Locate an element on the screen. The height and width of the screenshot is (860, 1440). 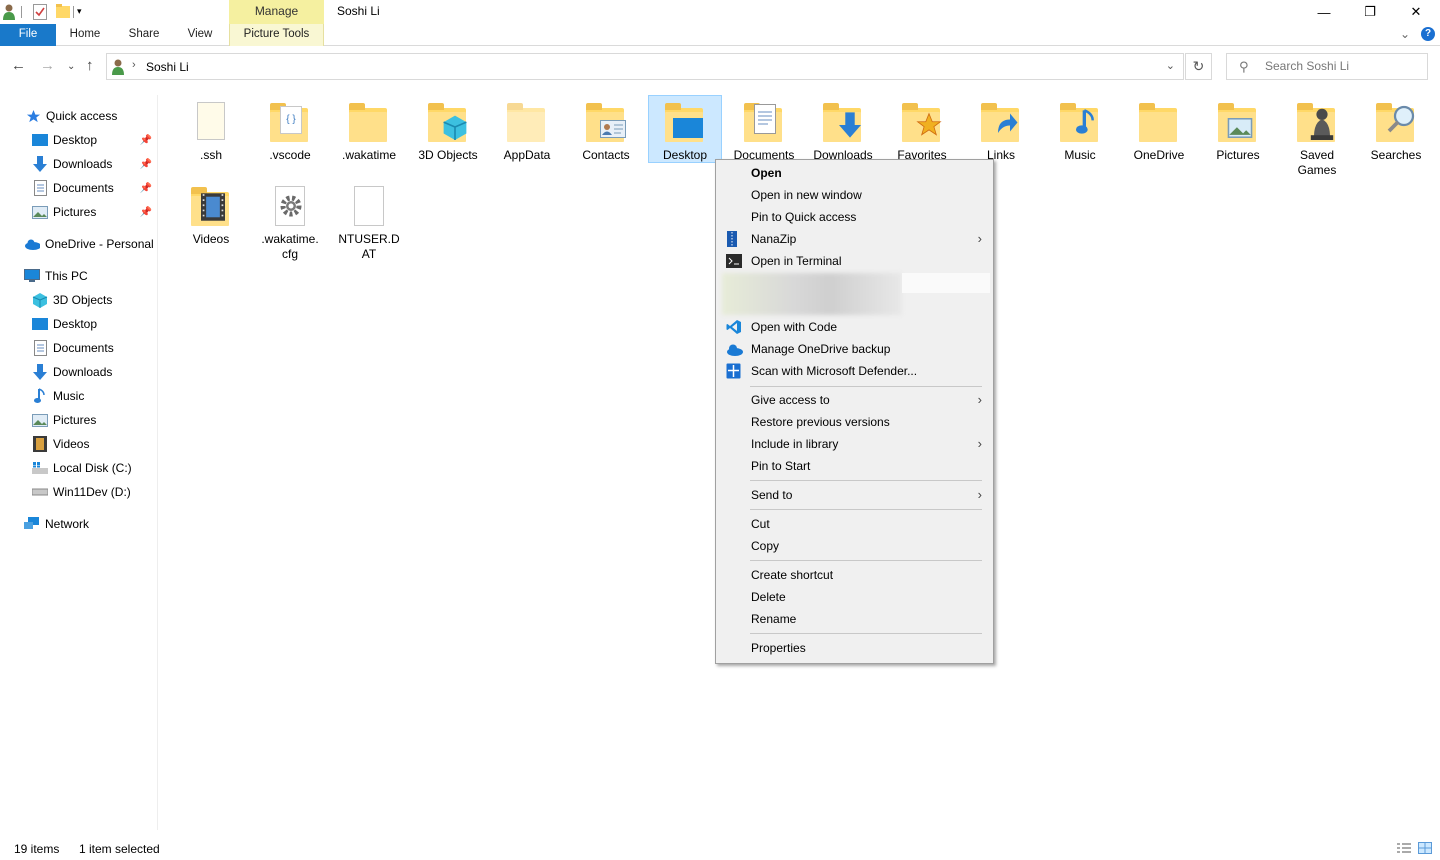
menu-pin-start: Pin to Start is located at coordinates (854, 466).